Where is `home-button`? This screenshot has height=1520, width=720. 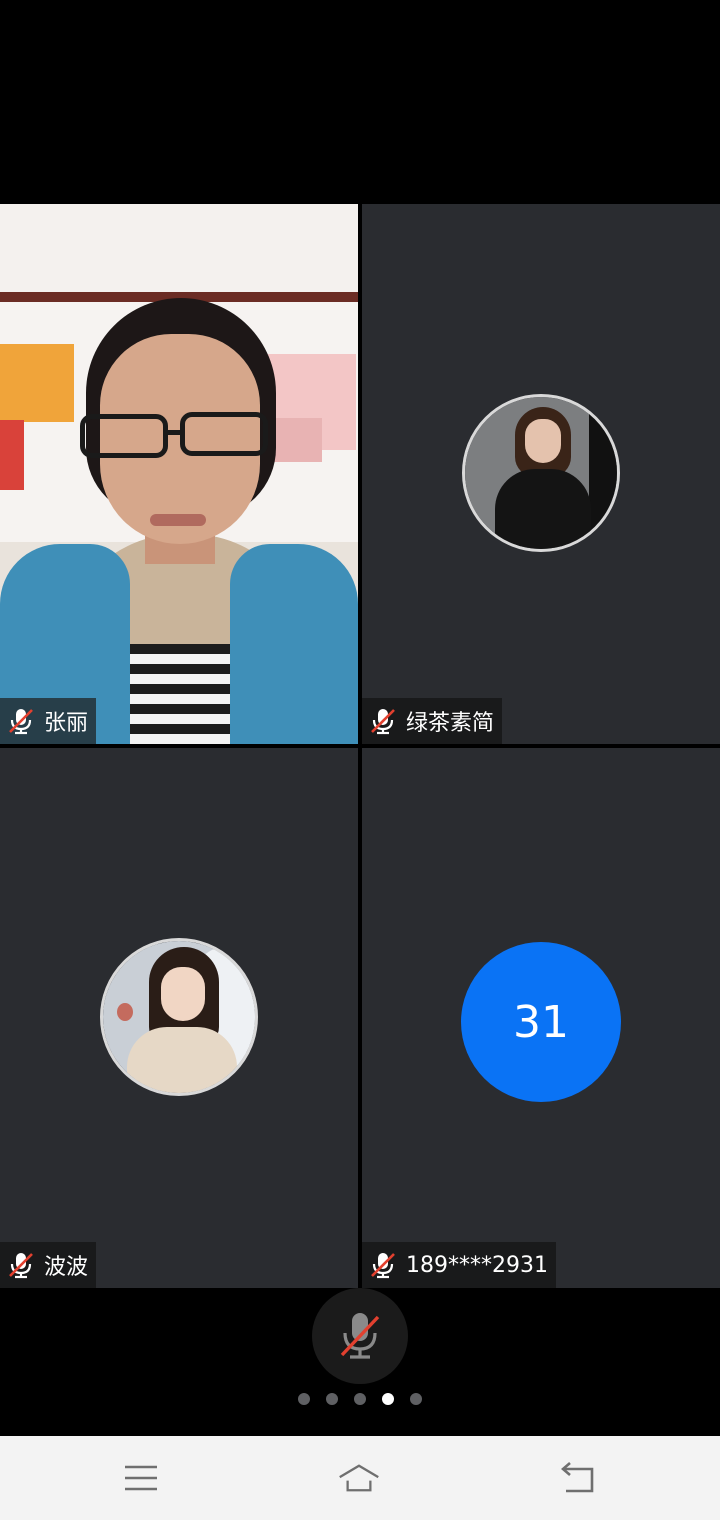
home-button is located at coordinates (359, 1478).